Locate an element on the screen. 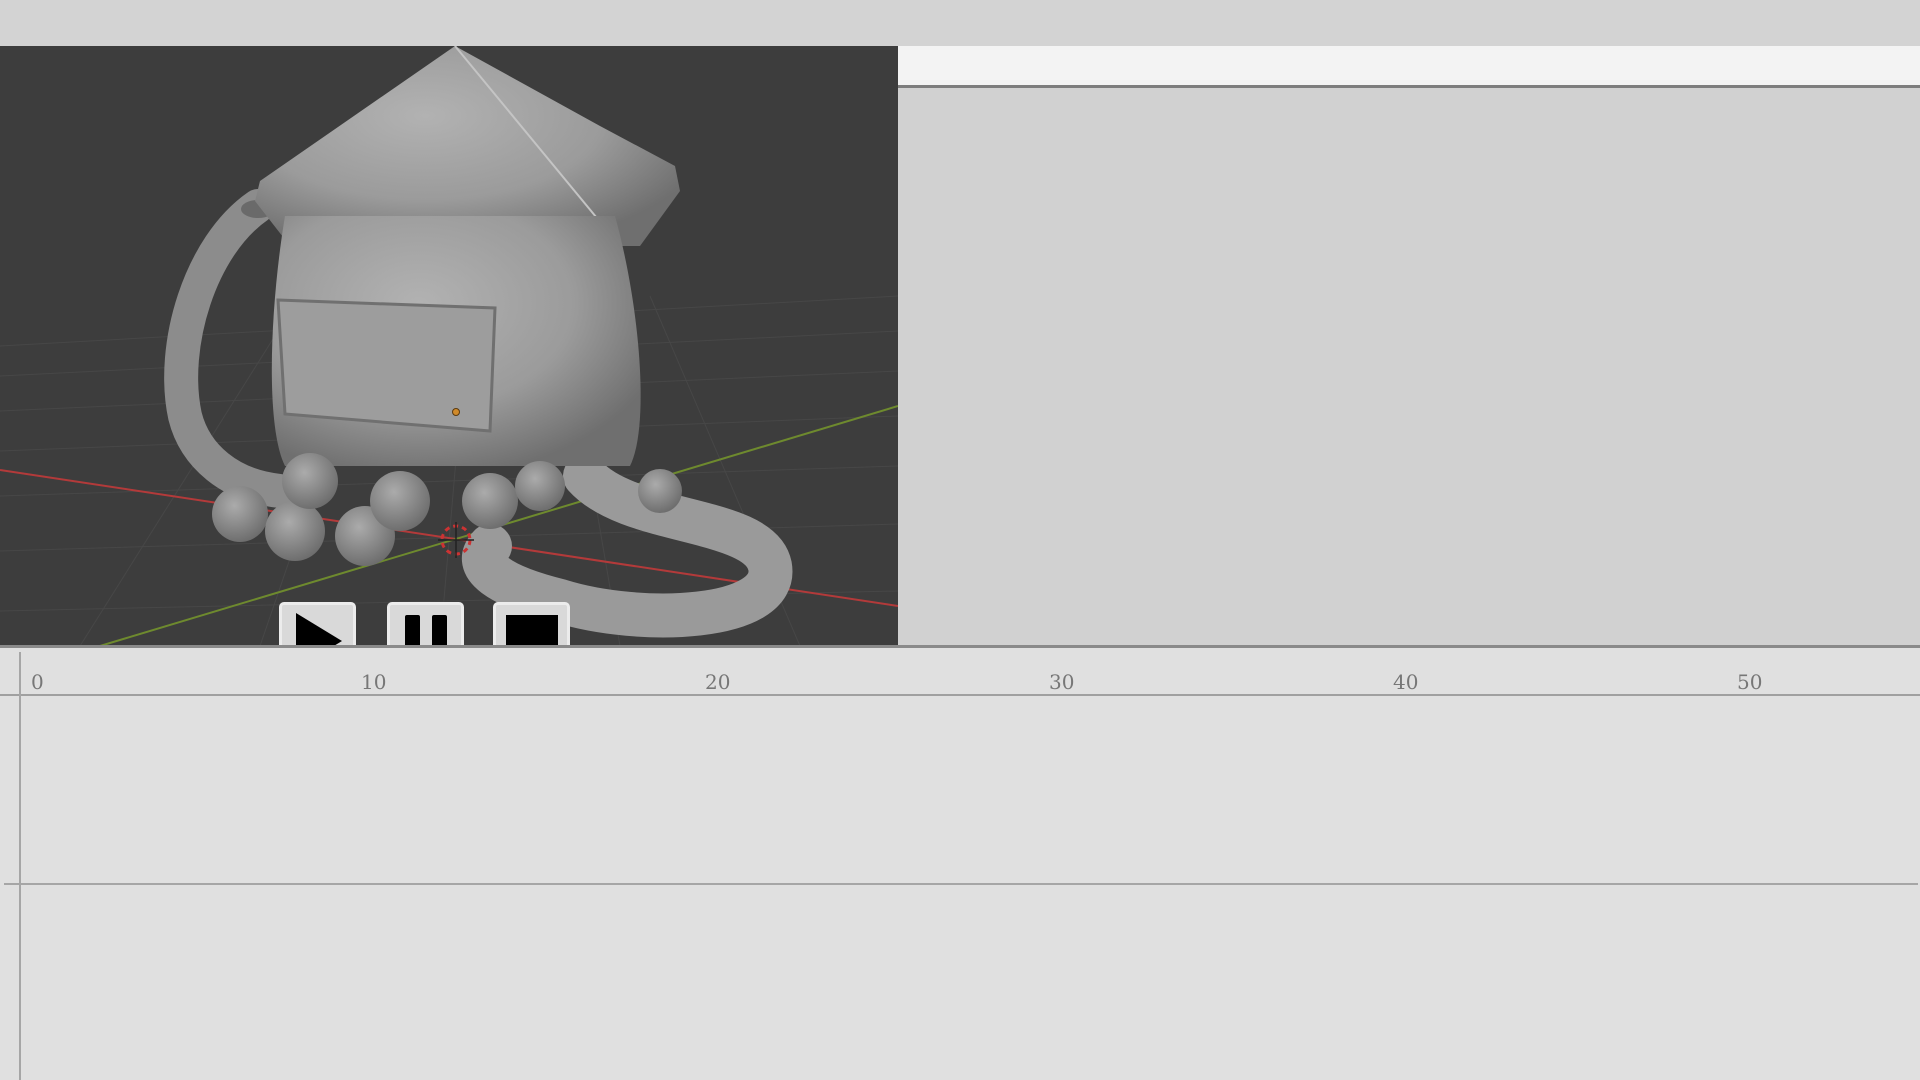  tentacle-balls is located at coordinates (388, 509).